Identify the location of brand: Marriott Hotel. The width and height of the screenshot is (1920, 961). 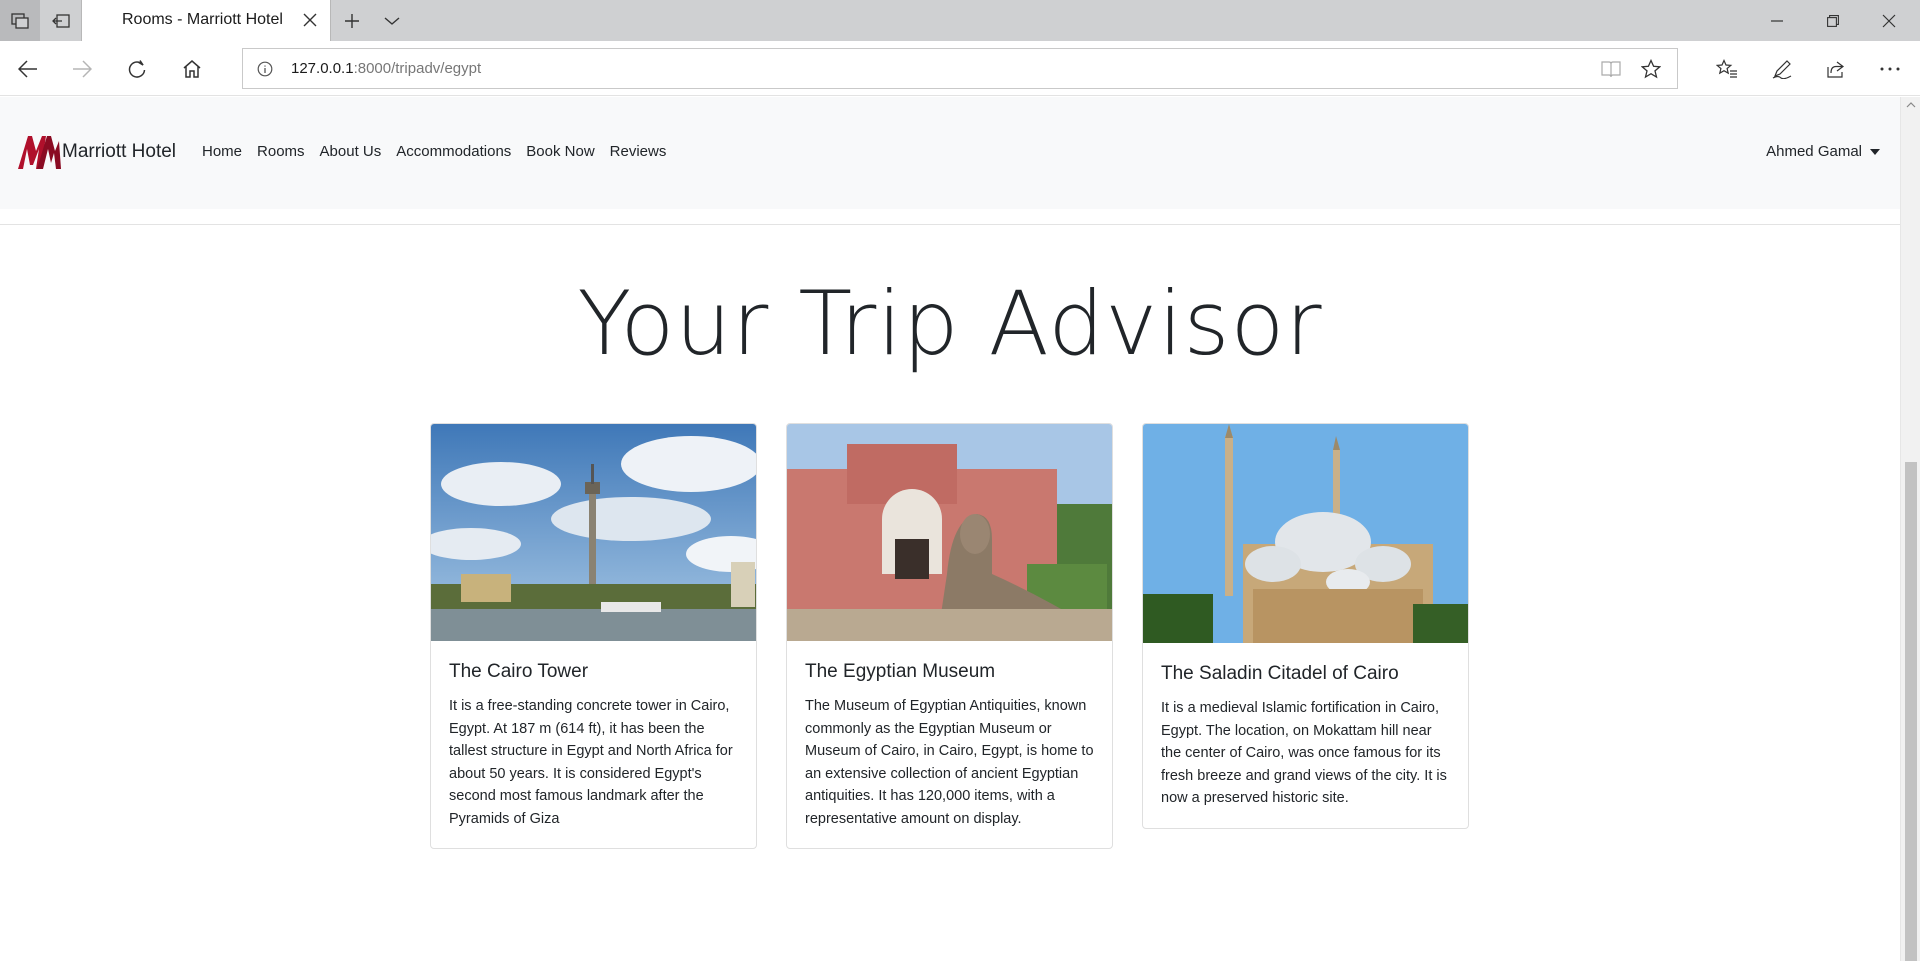
(95, 152).